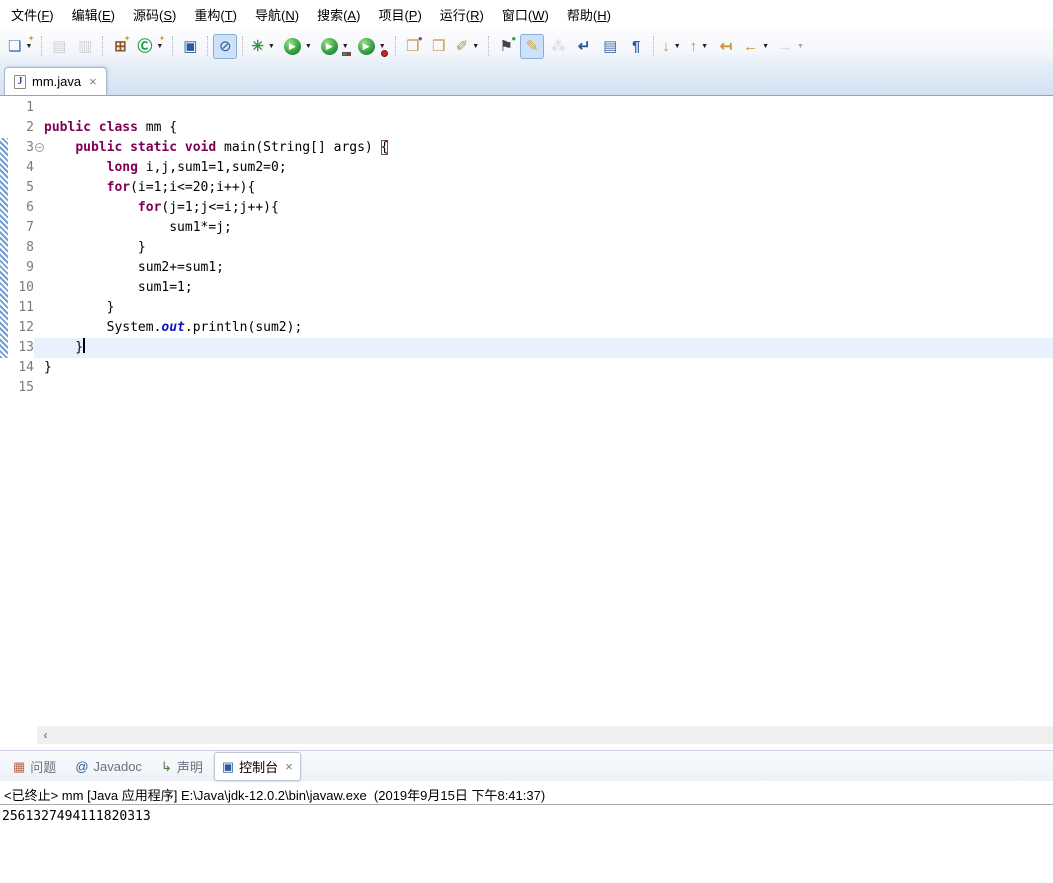 The image size is (1053, 883). What do you see at coordinates (39, 147) in the screenshot?
I see `collapse-icon: −` at bounding box center [39, 147].